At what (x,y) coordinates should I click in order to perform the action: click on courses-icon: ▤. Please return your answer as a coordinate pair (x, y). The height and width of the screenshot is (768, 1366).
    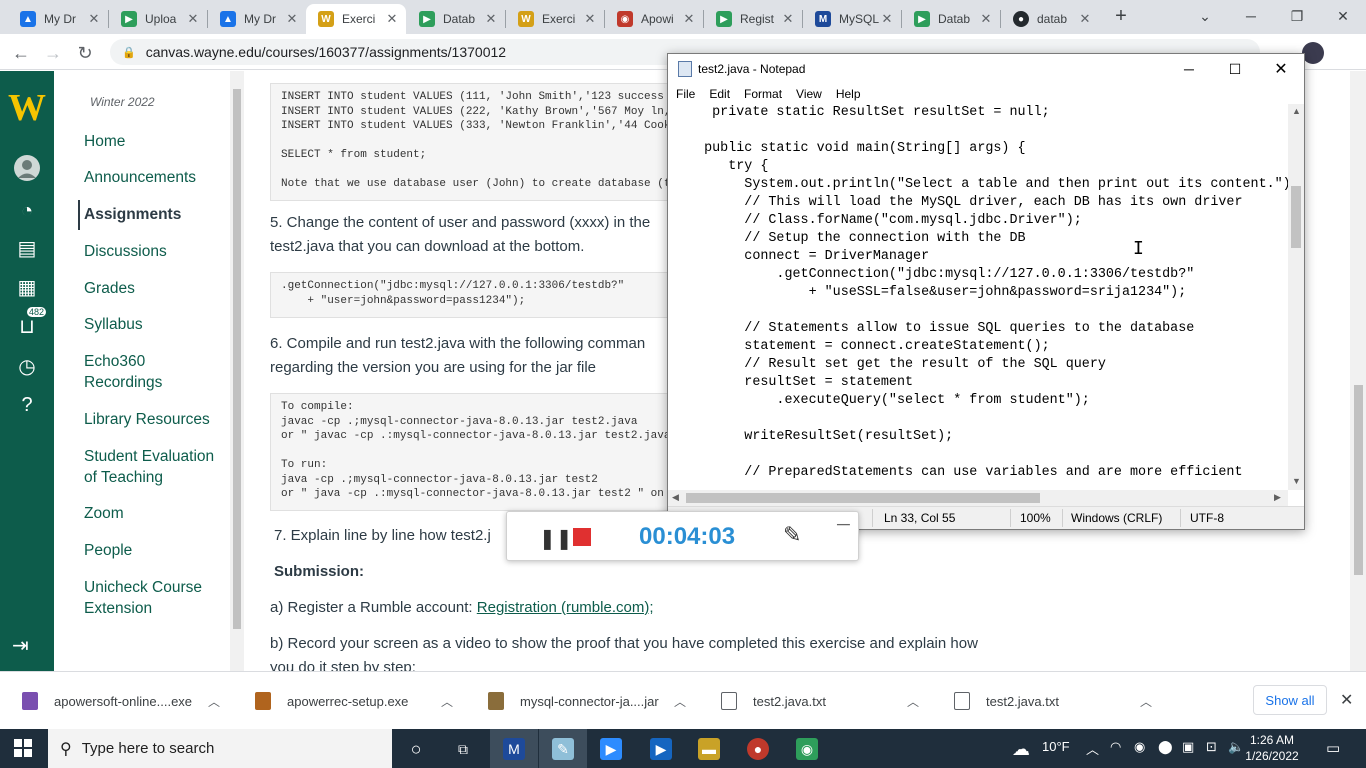
    Looking at the image, I should click on (27, 248).